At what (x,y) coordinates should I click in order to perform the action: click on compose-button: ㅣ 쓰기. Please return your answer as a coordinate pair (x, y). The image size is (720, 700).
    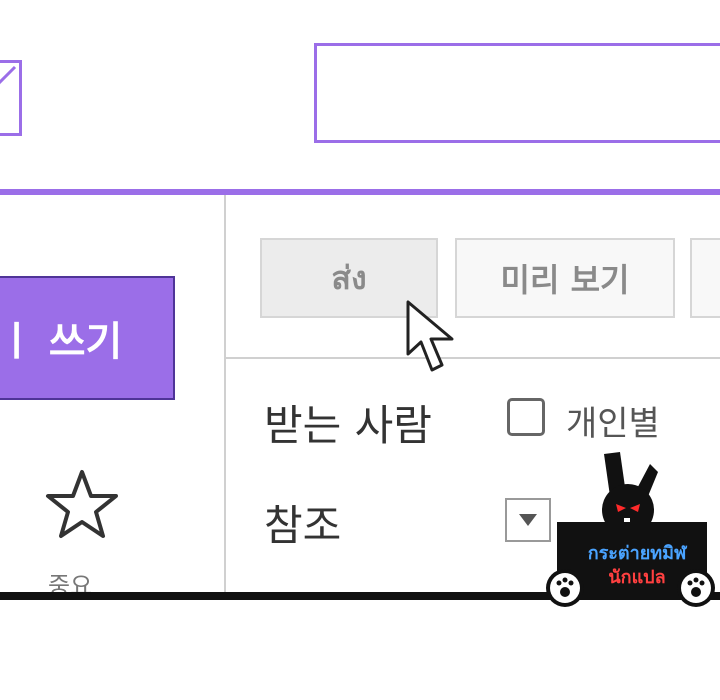
    Looking at the image, I should click on (87, 338).